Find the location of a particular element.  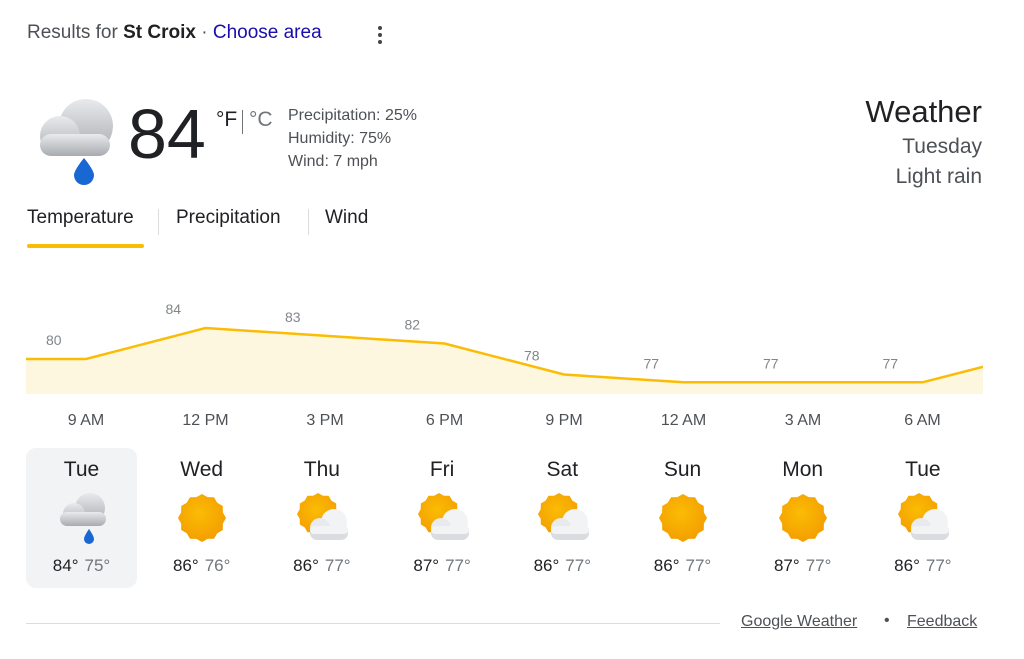

tab-precipitation: Precipitation is located at coordinates (228, 218).